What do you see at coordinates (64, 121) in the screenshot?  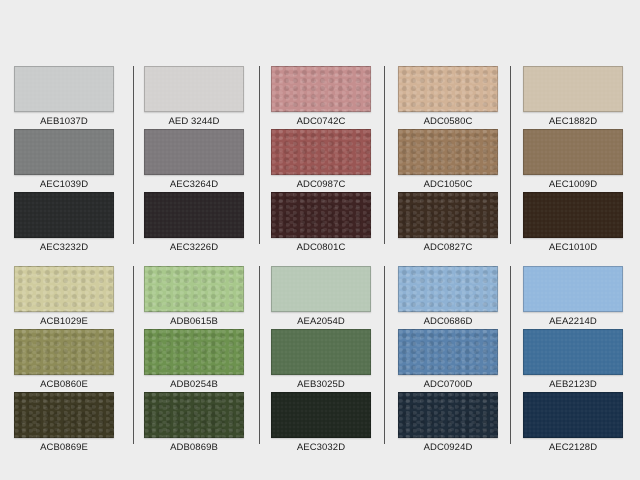 I see `color-code-label: AEB1037D` at bounding box center [64, 121].